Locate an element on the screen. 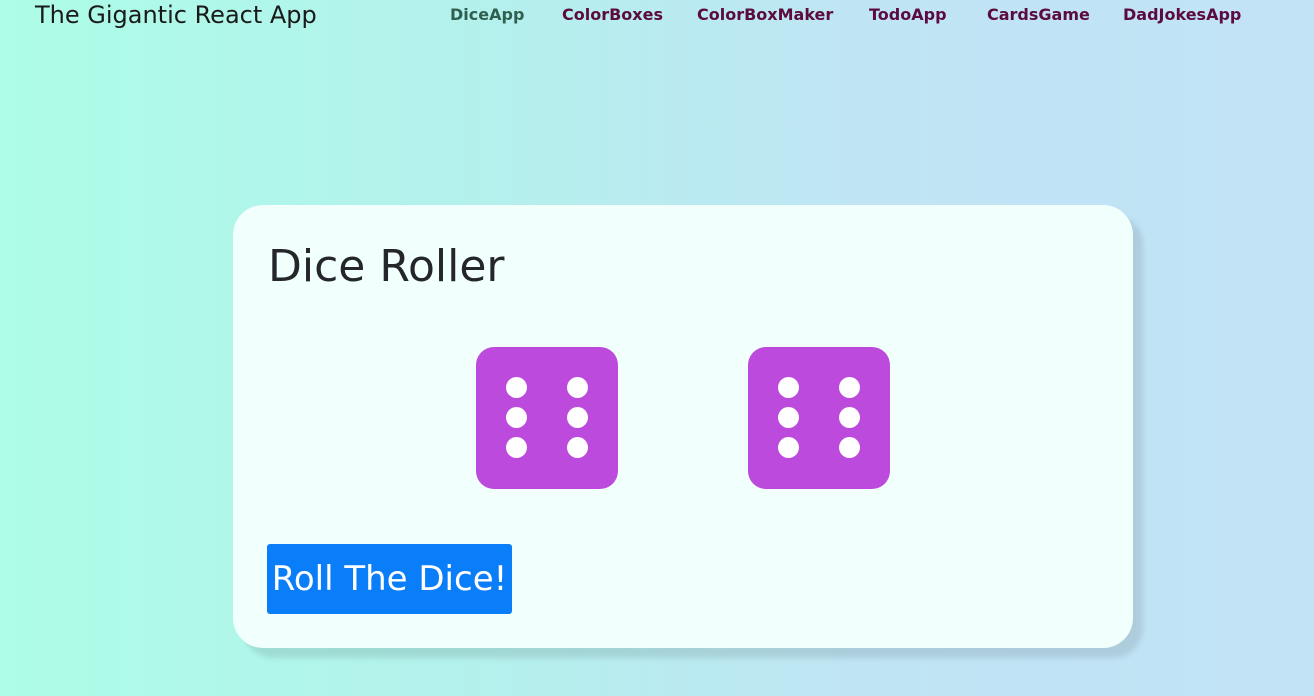 The height and width of the screenshot is (696, 1314). nav-link-cardsgame: CardsGame is located at coordinates (1038, 15).